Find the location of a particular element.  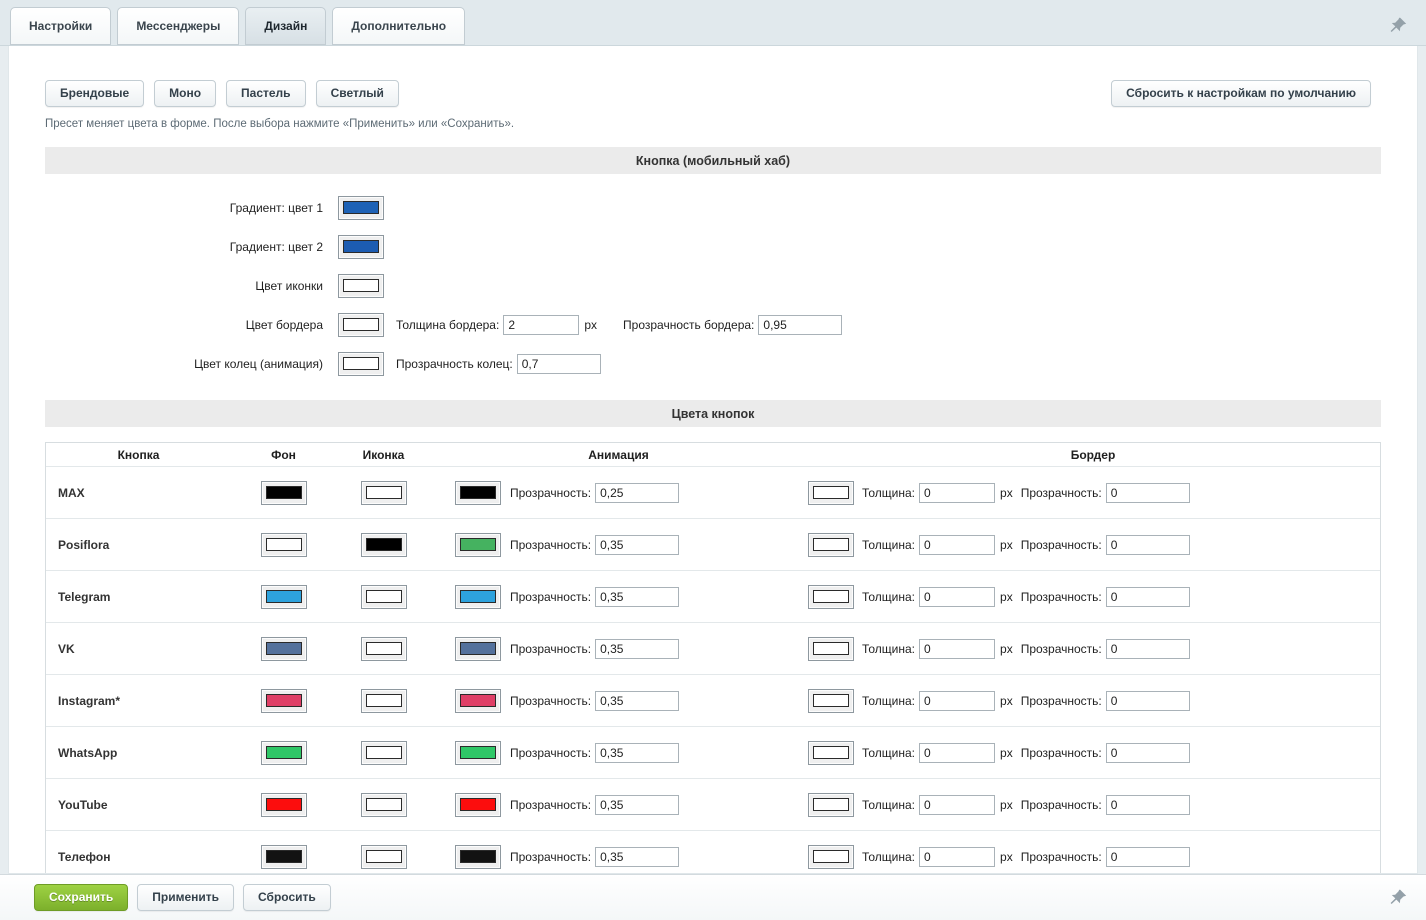

gradient2-color-value is located at coordinates (361, 246).